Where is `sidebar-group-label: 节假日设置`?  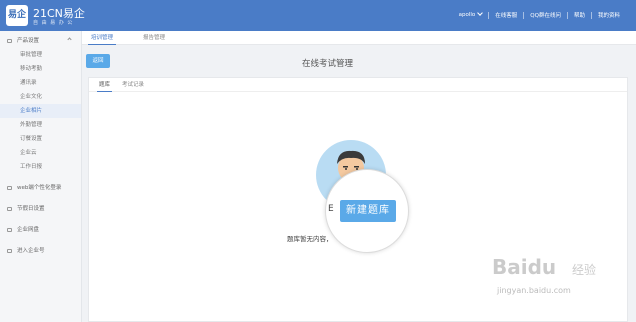
sidebar-group-label: 节假日设置 is located at coordinates (31, 209).